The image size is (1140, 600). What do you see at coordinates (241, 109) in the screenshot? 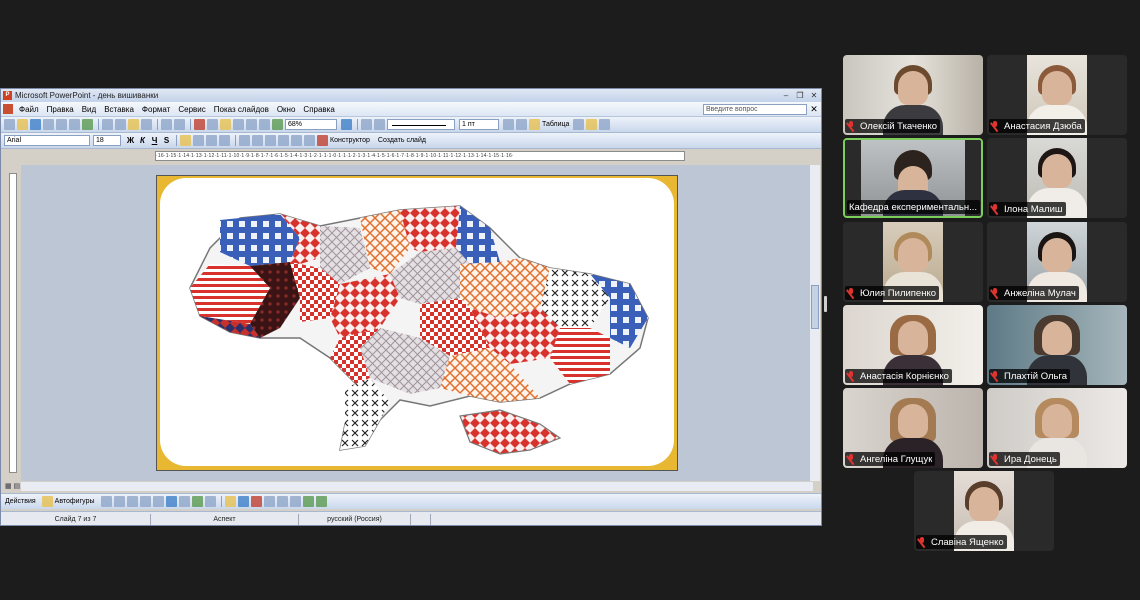
I see `menu-slideshow: Показ слайдов` at bounding box center [241, 109].